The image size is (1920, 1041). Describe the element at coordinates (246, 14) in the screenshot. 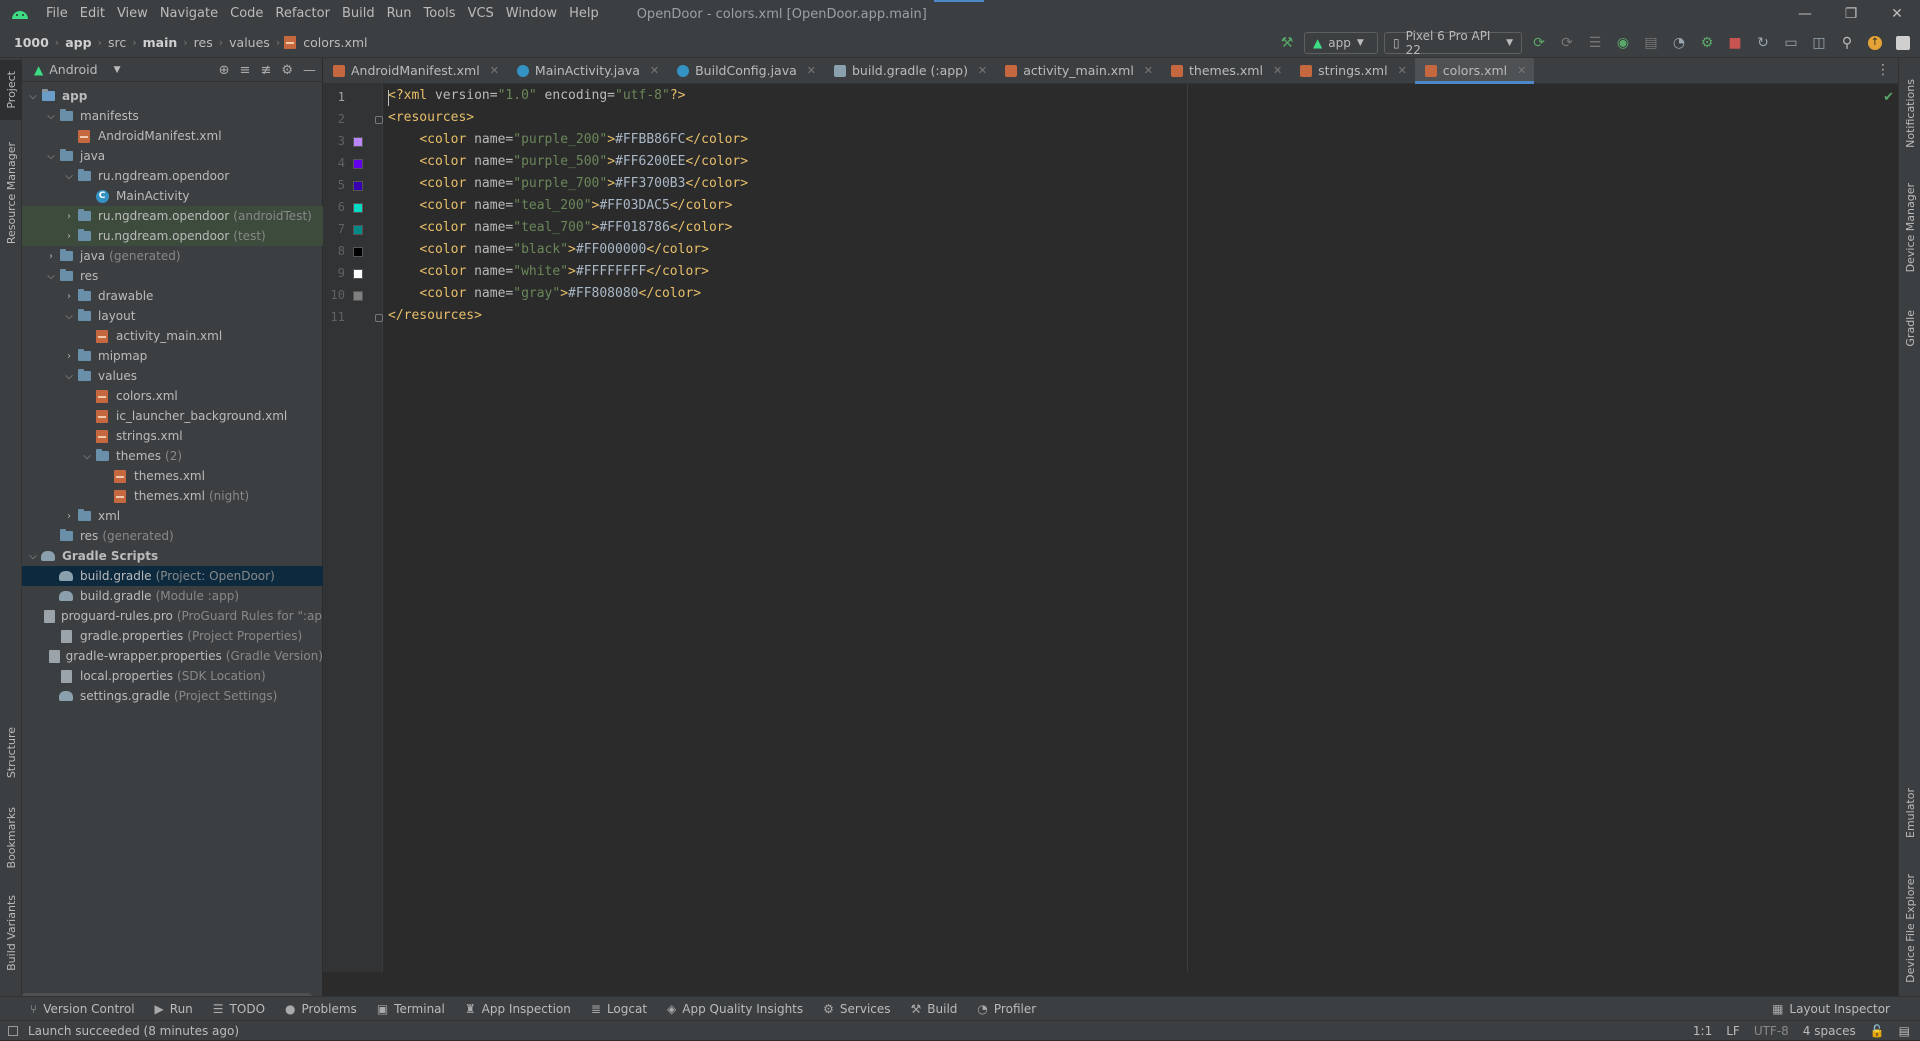

I see `menu-code: Code` at that location.